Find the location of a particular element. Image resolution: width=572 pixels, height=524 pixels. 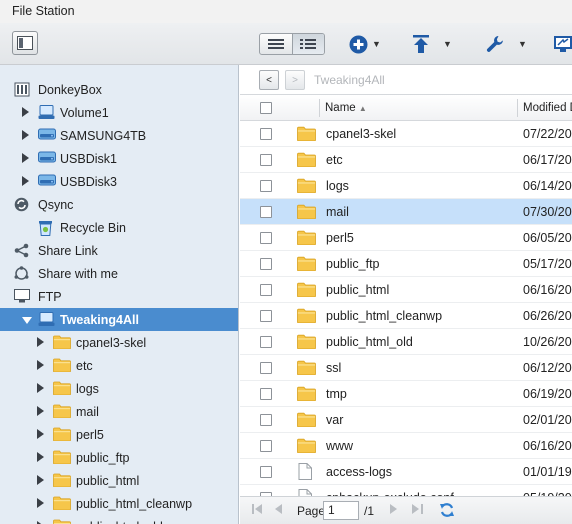

first-page-icon is located at coordinates (257, 510).